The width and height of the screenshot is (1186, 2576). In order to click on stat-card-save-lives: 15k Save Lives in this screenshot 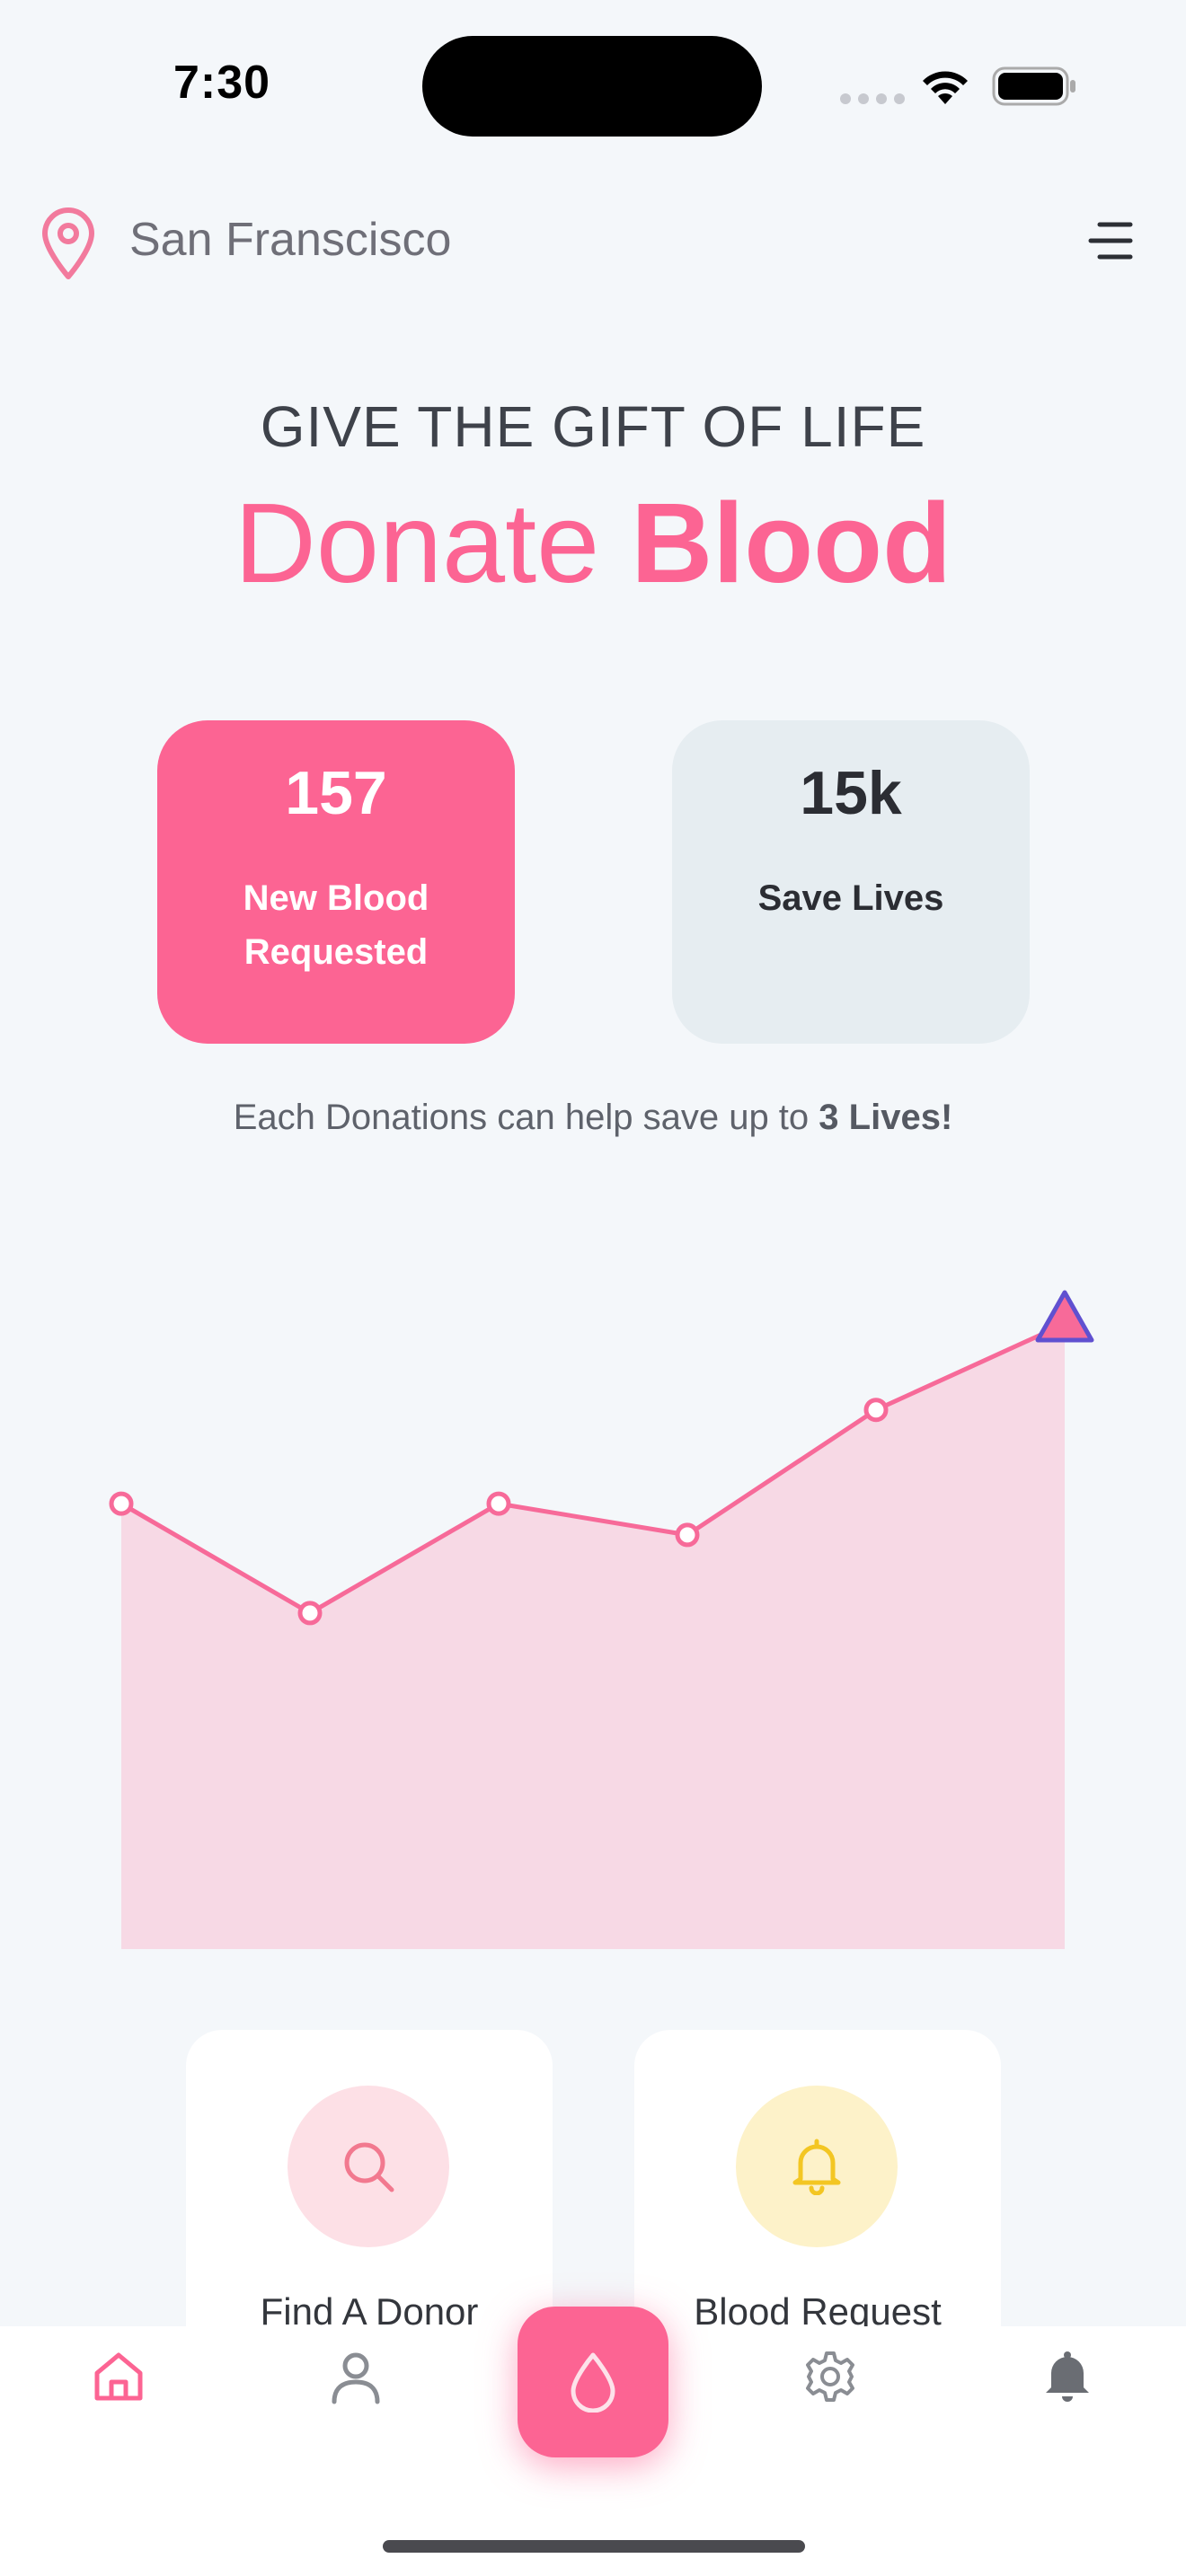, I will do `click(851, 882)`.